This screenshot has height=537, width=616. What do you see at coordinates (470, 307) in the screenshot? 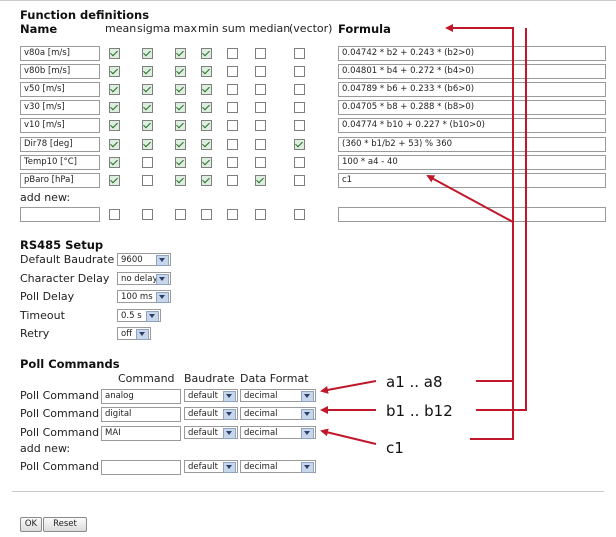
I see `bracket-c-to-formula` at bounding box center [470, 307].